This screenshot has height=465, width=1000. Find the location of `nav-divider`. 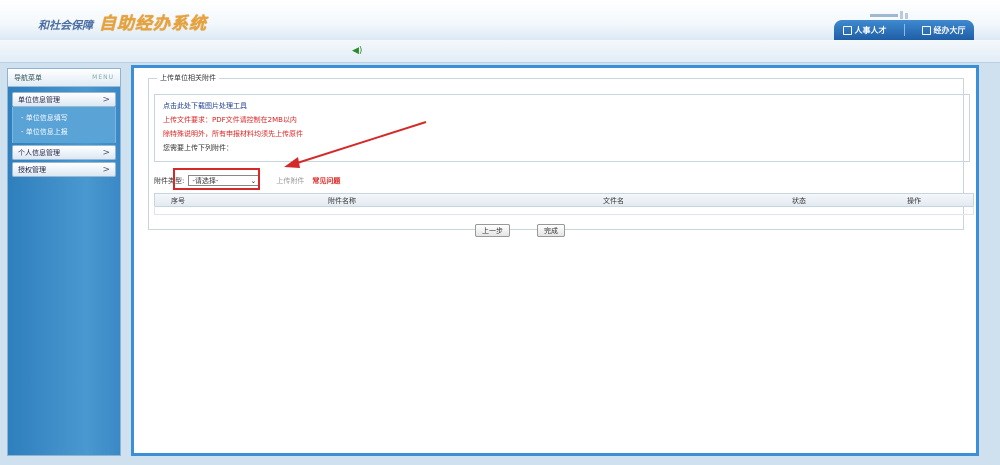

nav-divider is located at coordinates (904, 30).